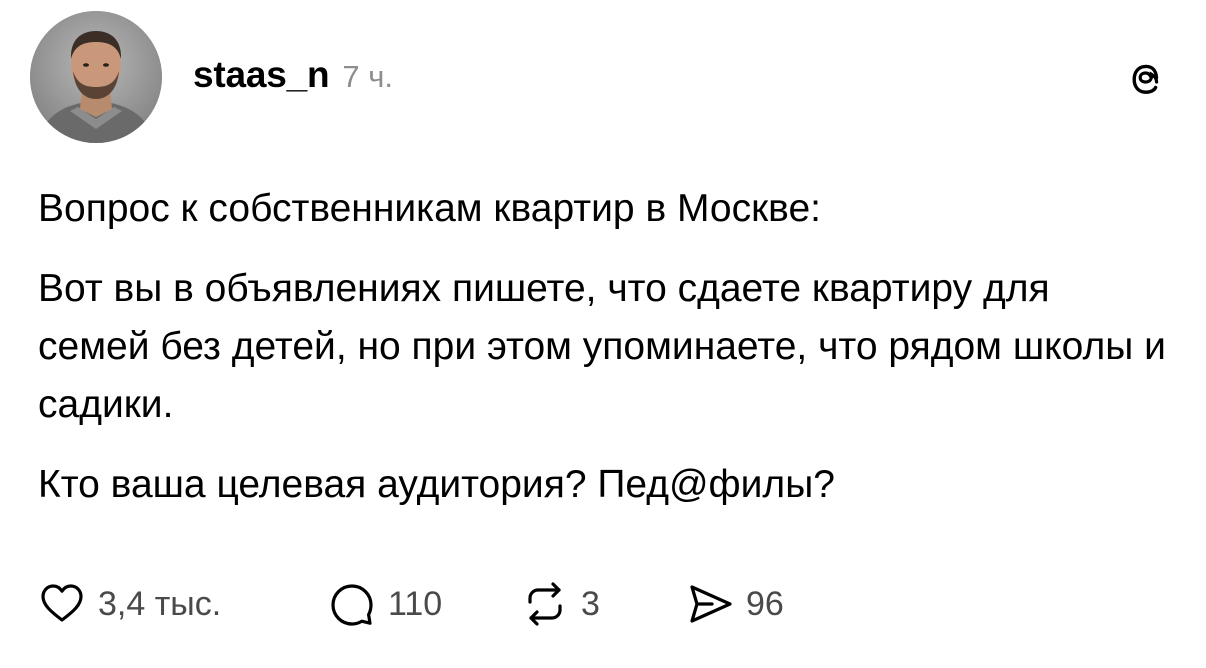 This screenshot has height=668, width=1206. What do you see at coordinates (710, 604) in the screenshot?
I see `send-arrow-icon` at bounding box center [710, 604].